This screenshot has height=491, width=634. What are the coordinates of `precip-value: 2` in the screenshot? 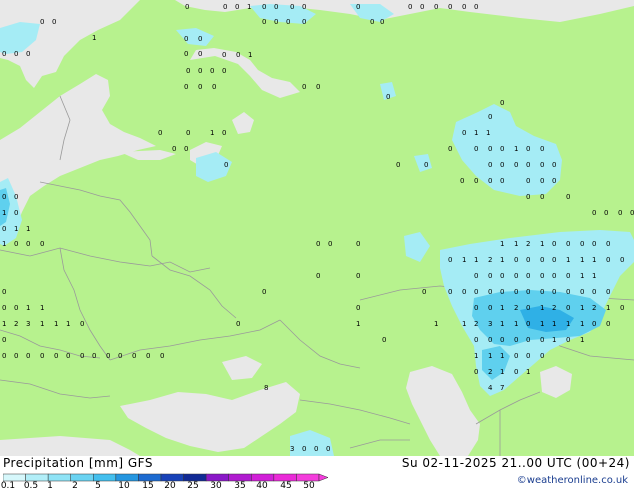 It's located at (594, 308).